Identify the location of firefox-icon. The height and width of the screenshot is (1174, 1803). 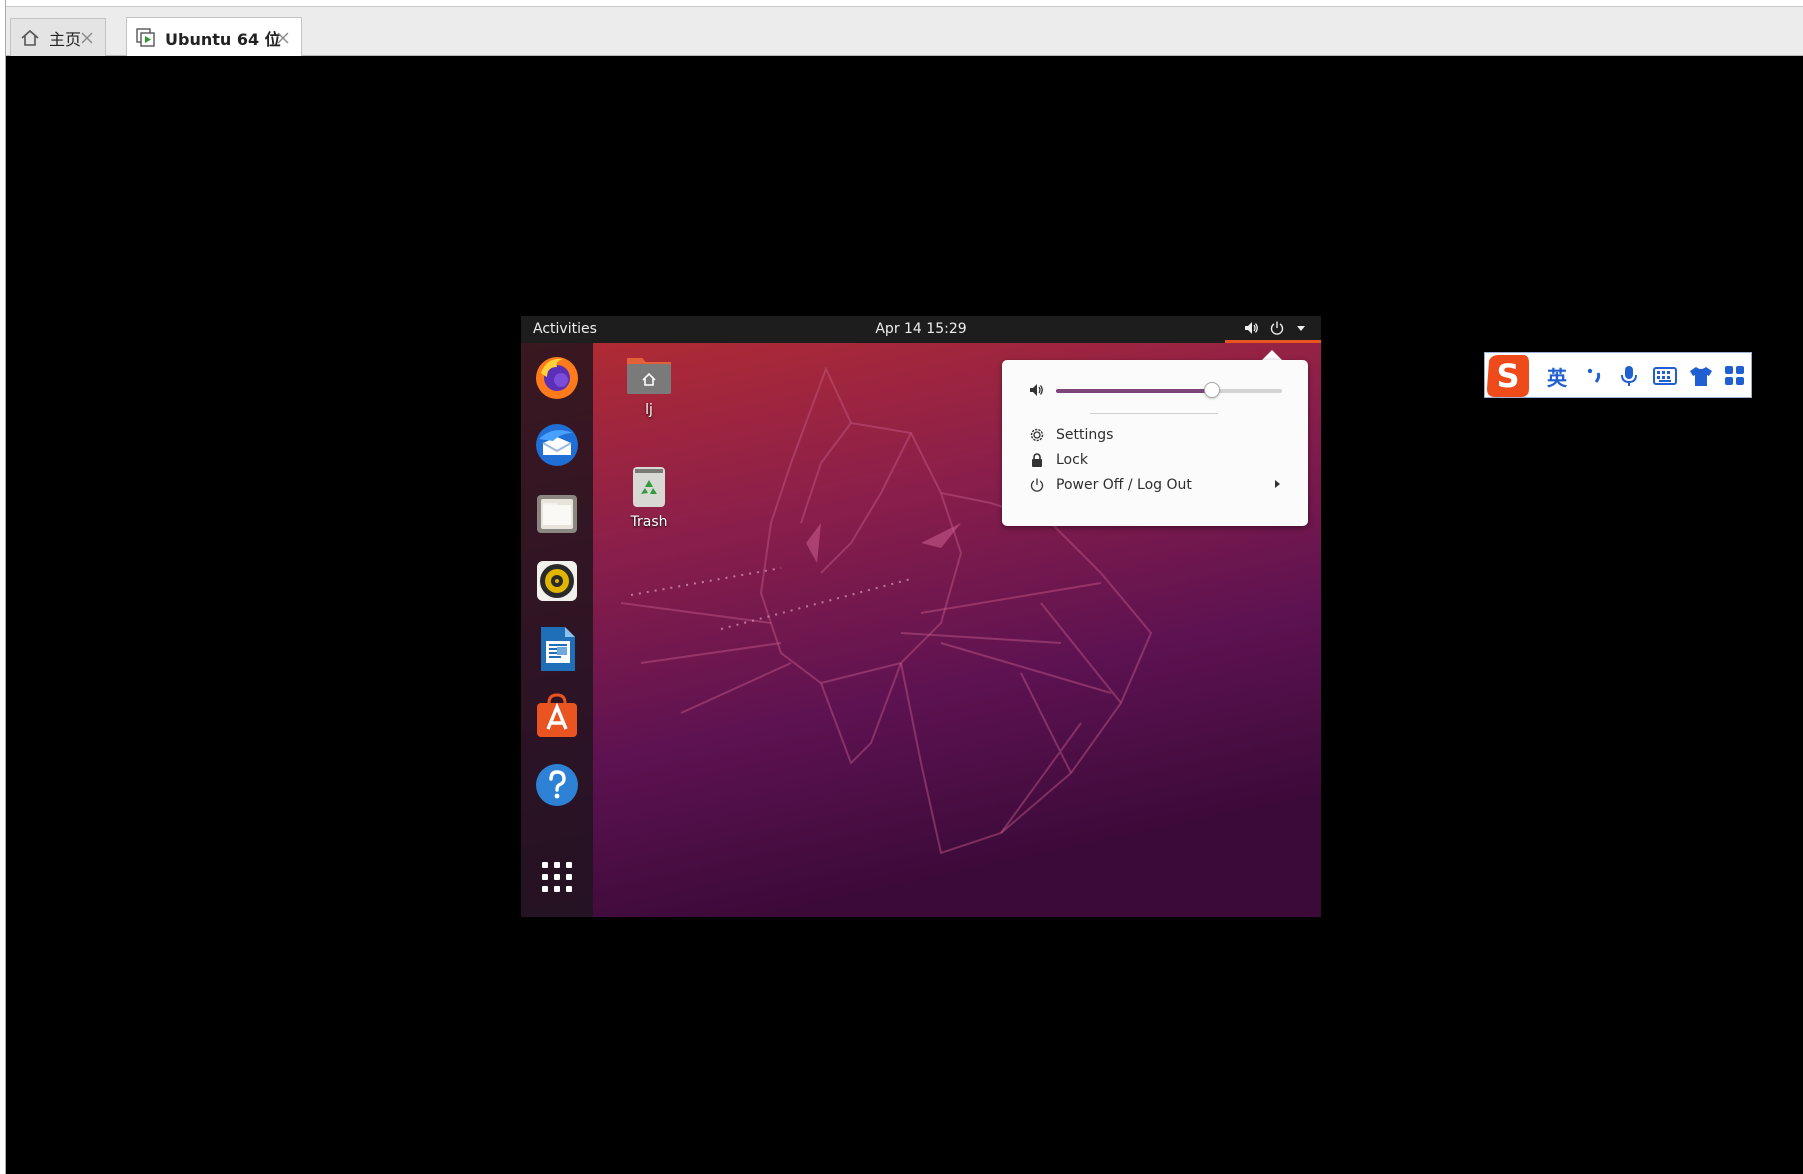
(557, 377).